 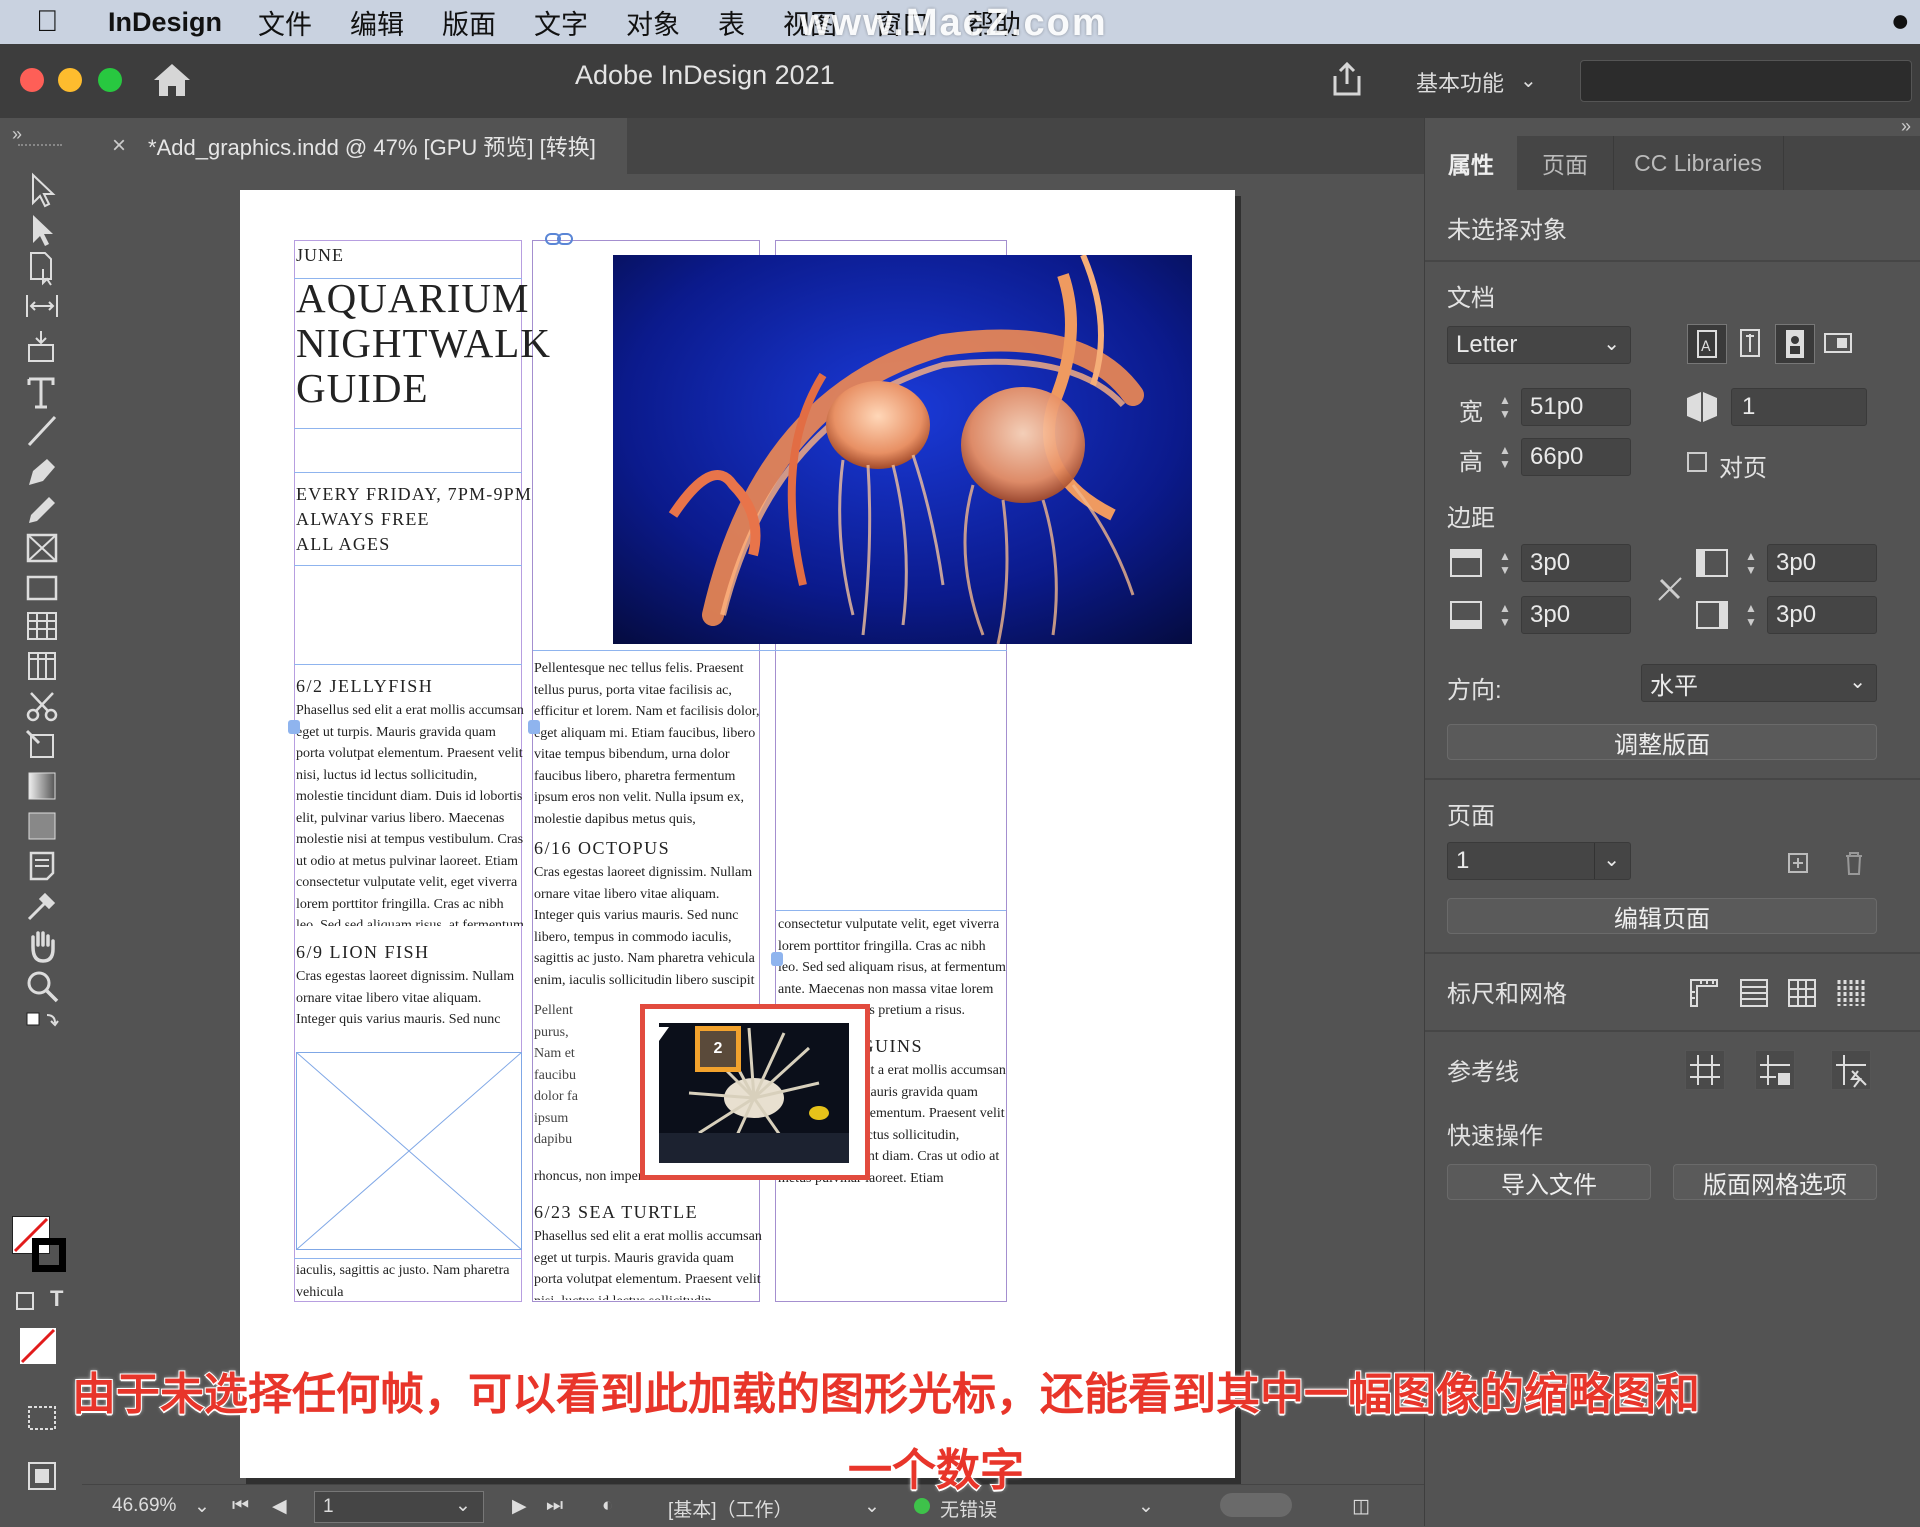 I want to click on jellyfish-image, so click(x=902, y=449).